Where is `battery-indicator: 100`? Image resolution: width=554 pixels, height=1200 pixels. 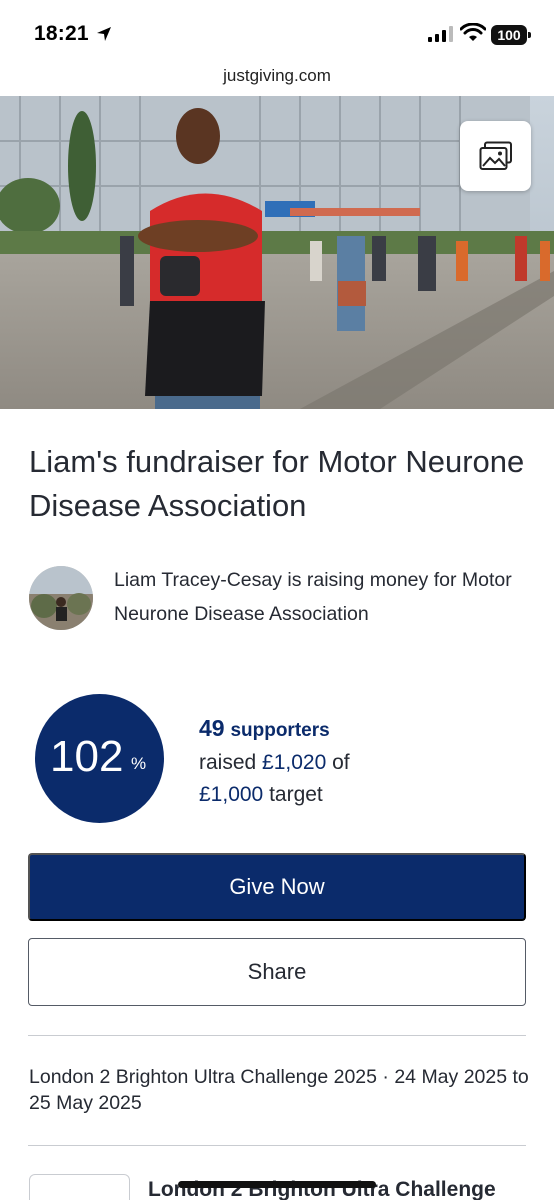
battery-indicator: 100 is located at coordinates (511, 35).